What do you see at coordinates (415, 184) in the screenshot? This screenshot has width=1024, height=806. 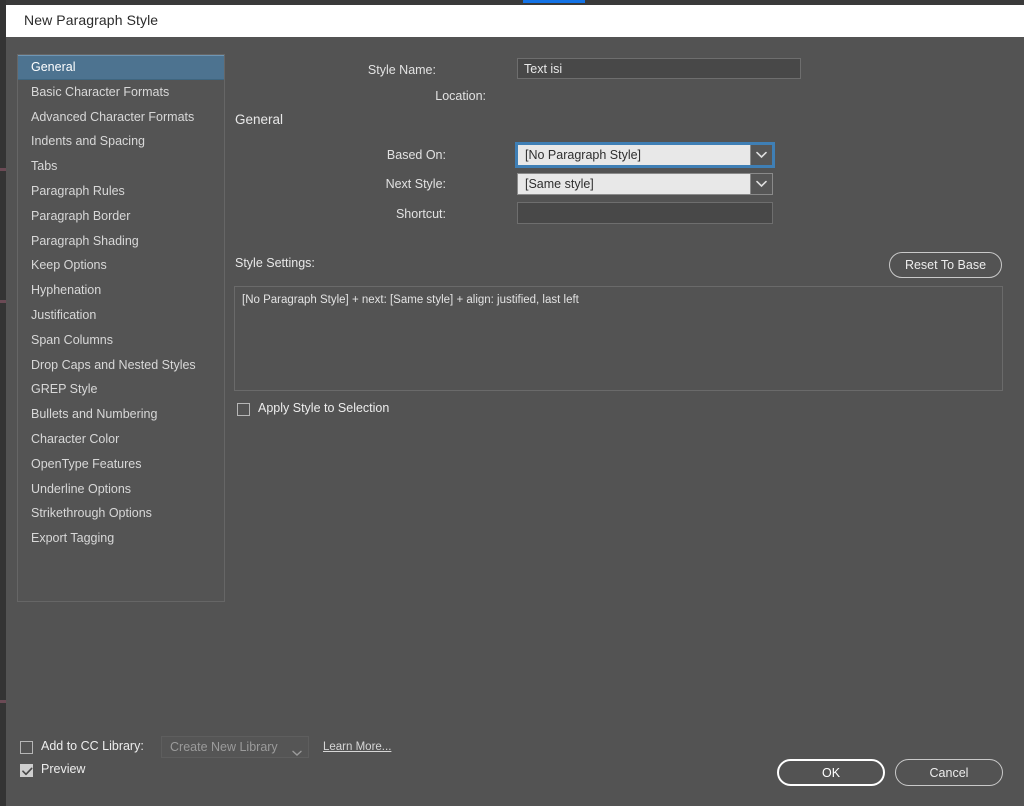 I see `next-style-label: Next Style:` at bounding box center [415, 184].